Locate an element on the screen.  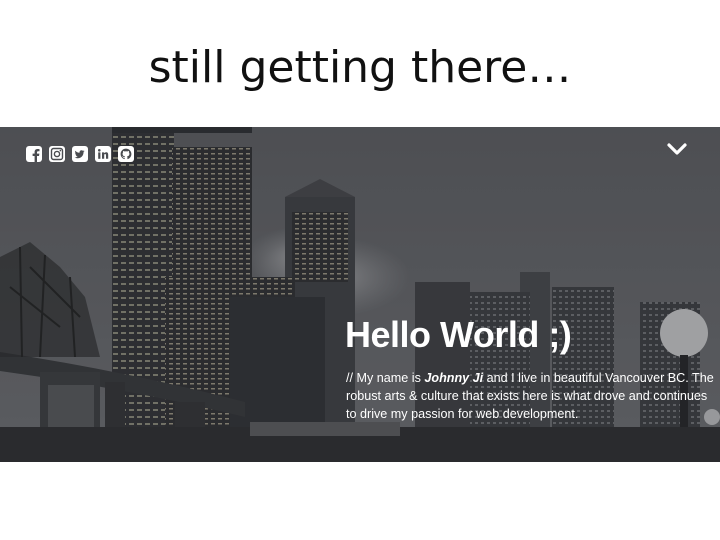
instagram-icon is located at coordinates (57, 154).